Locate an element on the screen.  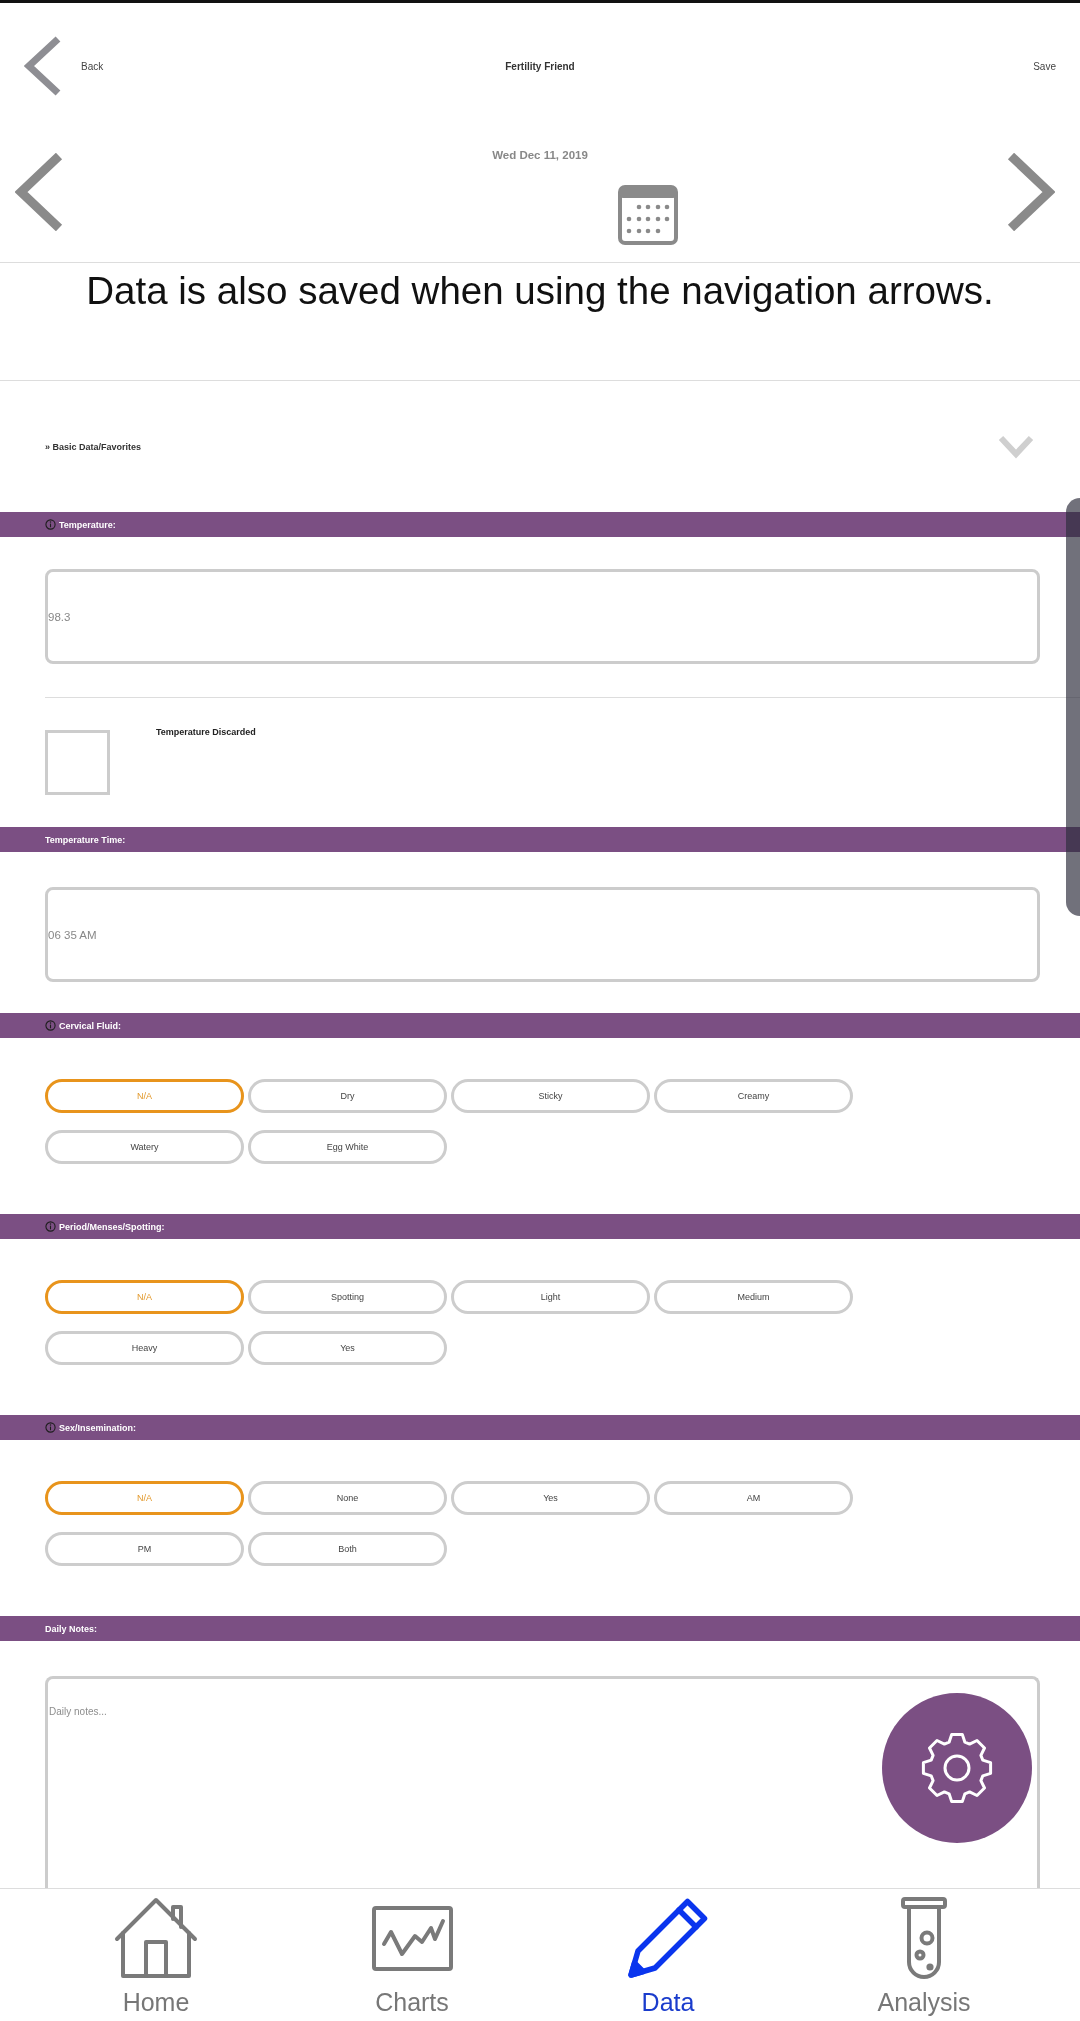
notice-text: Data is also saved when using the navigation arrows. is located at coordinates (540, 290).